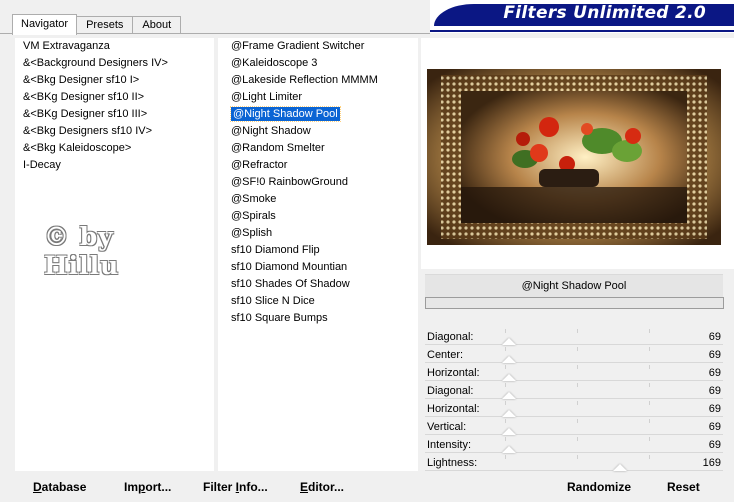 This screenshot has width=734, height=502. I want to click on filter-item: @Frame Gradient Switcher, so click(318, 46).